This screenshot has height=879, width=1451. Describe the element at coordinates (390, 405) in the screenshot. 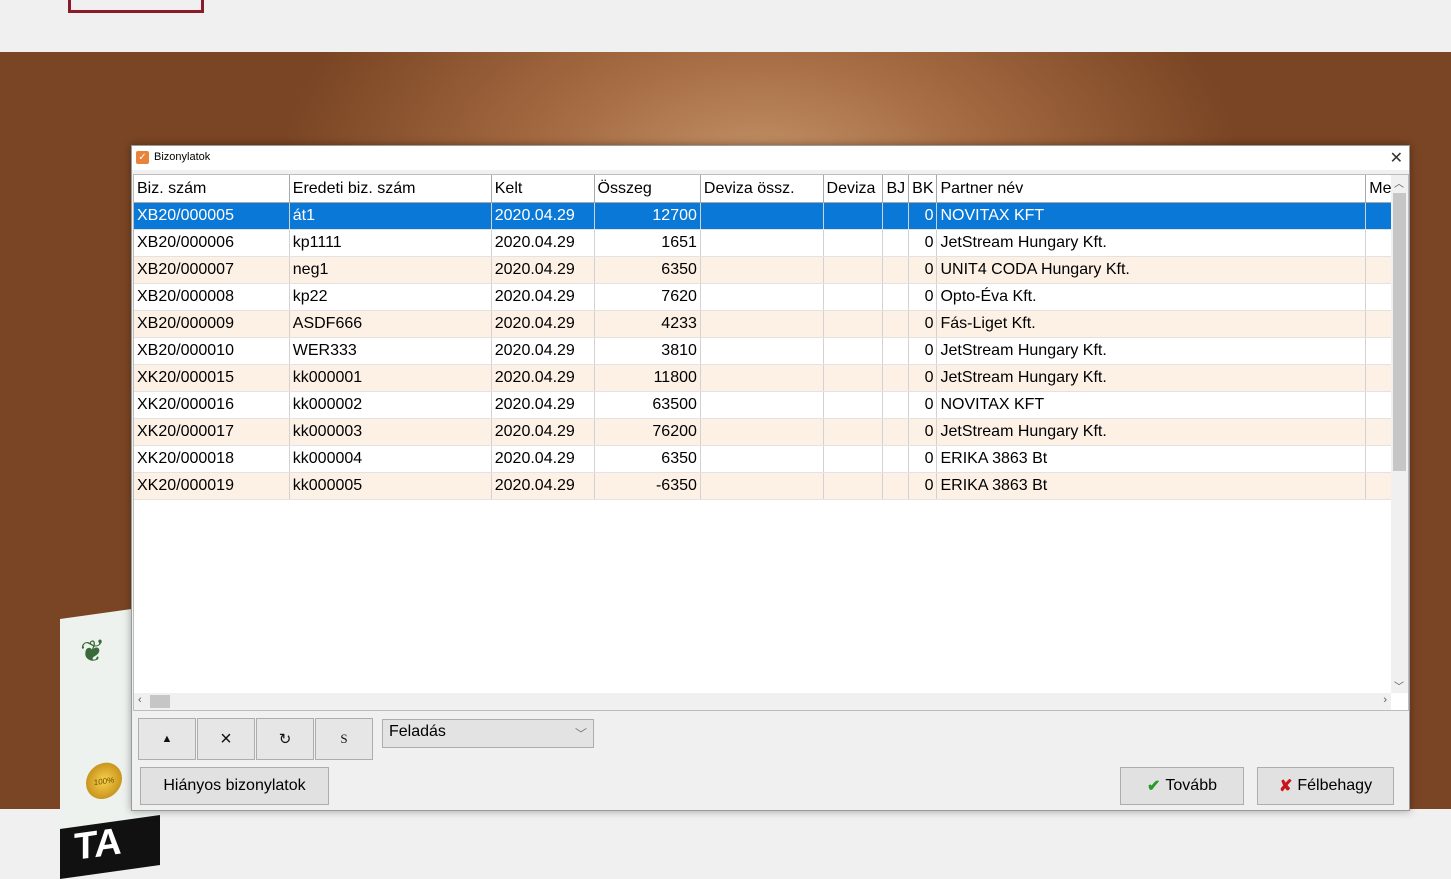

I see `table-cell: kk000002` at that location.